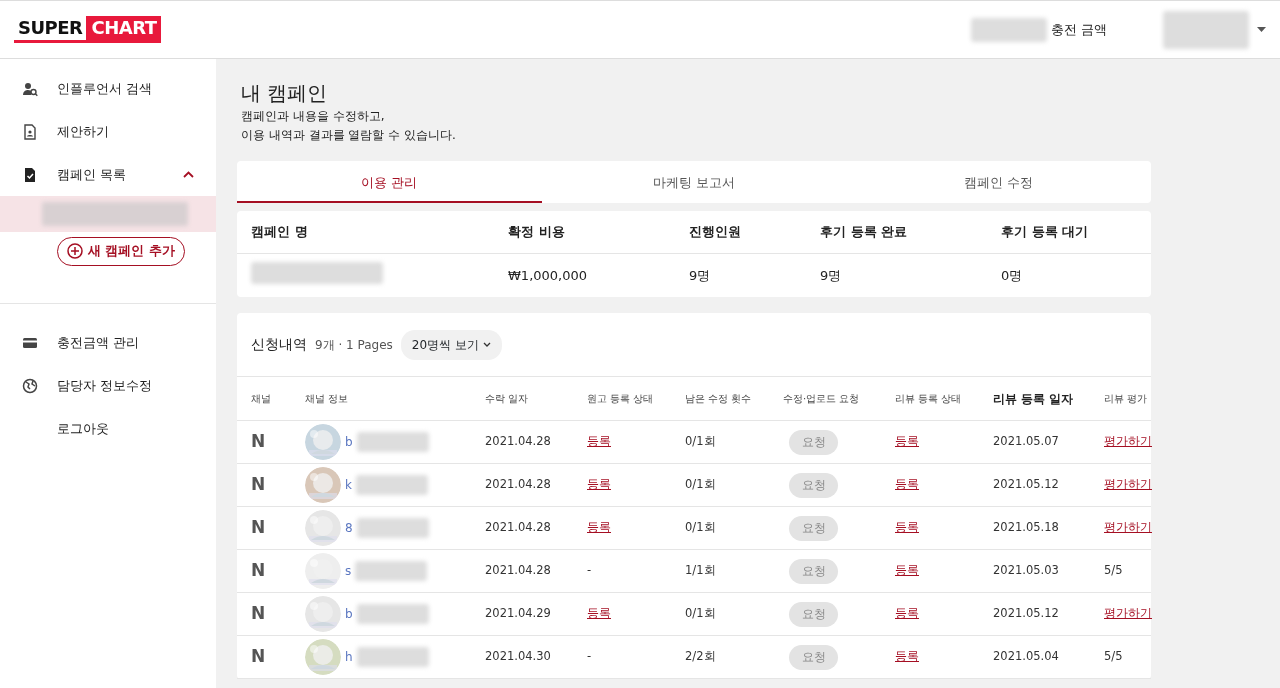 Image resolution: width=1280 pixels, height=688 pixels. What do you see at coordinates (1034, 399) in the screenshot?
I see `column-header: 리뷰 등록 일자` at bounding box center [1034, 399].